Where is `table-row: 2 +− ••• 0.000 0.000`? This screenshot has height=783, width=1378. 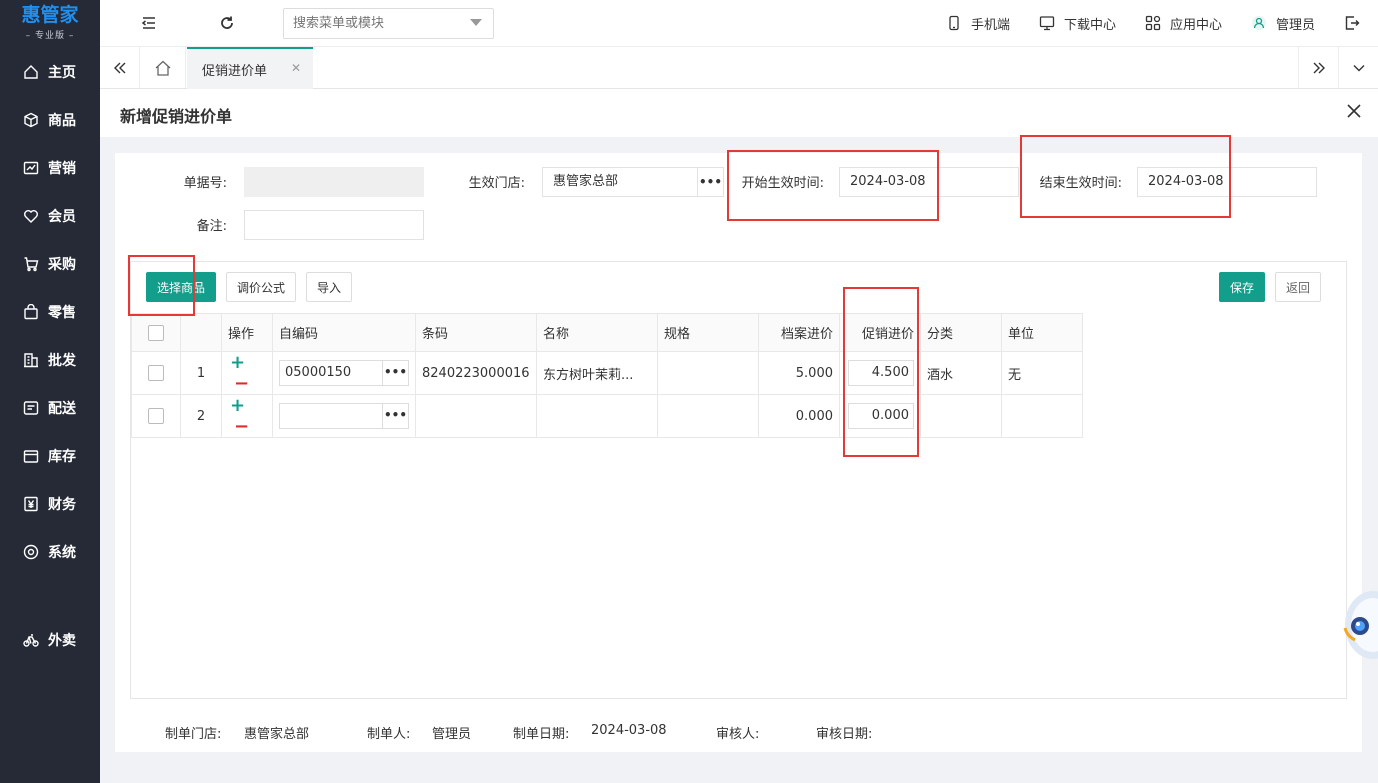
table-row: 2 +− ••• 0.000 0.000 is located at coordinates (607, 416).